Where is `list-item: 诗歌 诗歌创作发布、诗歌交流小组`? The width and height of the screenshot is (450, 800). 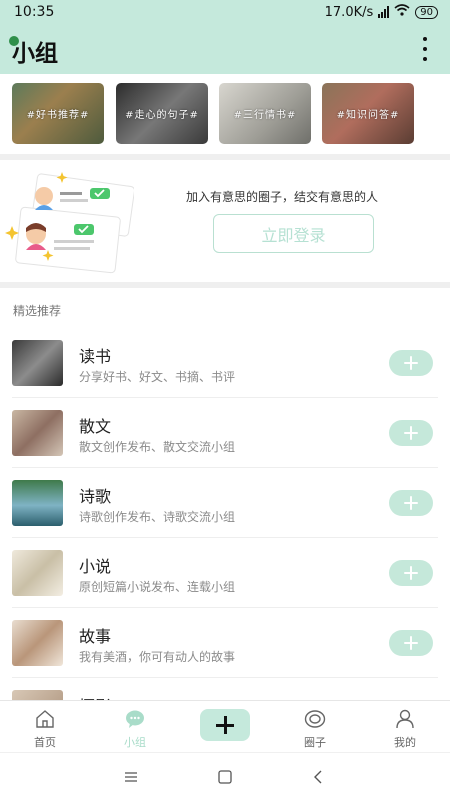 list-item: 诗歌 诗歌创作发布、诗歌交流小组 is located at coordinates (225, 503).